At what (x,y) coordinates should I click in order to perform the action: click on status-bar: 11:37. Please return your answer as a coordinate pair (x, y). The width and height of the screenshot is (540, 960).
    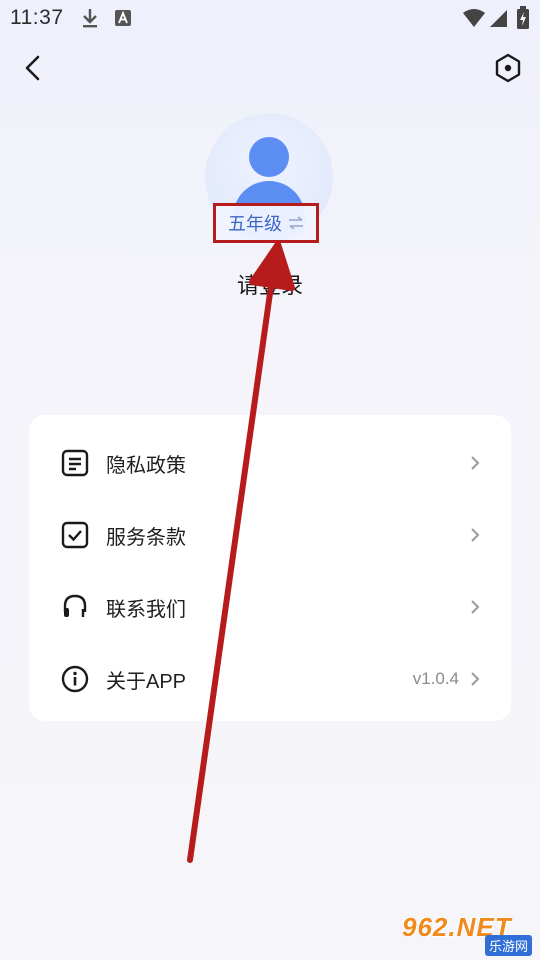
    Looking at the image, I should click on (270, 19).